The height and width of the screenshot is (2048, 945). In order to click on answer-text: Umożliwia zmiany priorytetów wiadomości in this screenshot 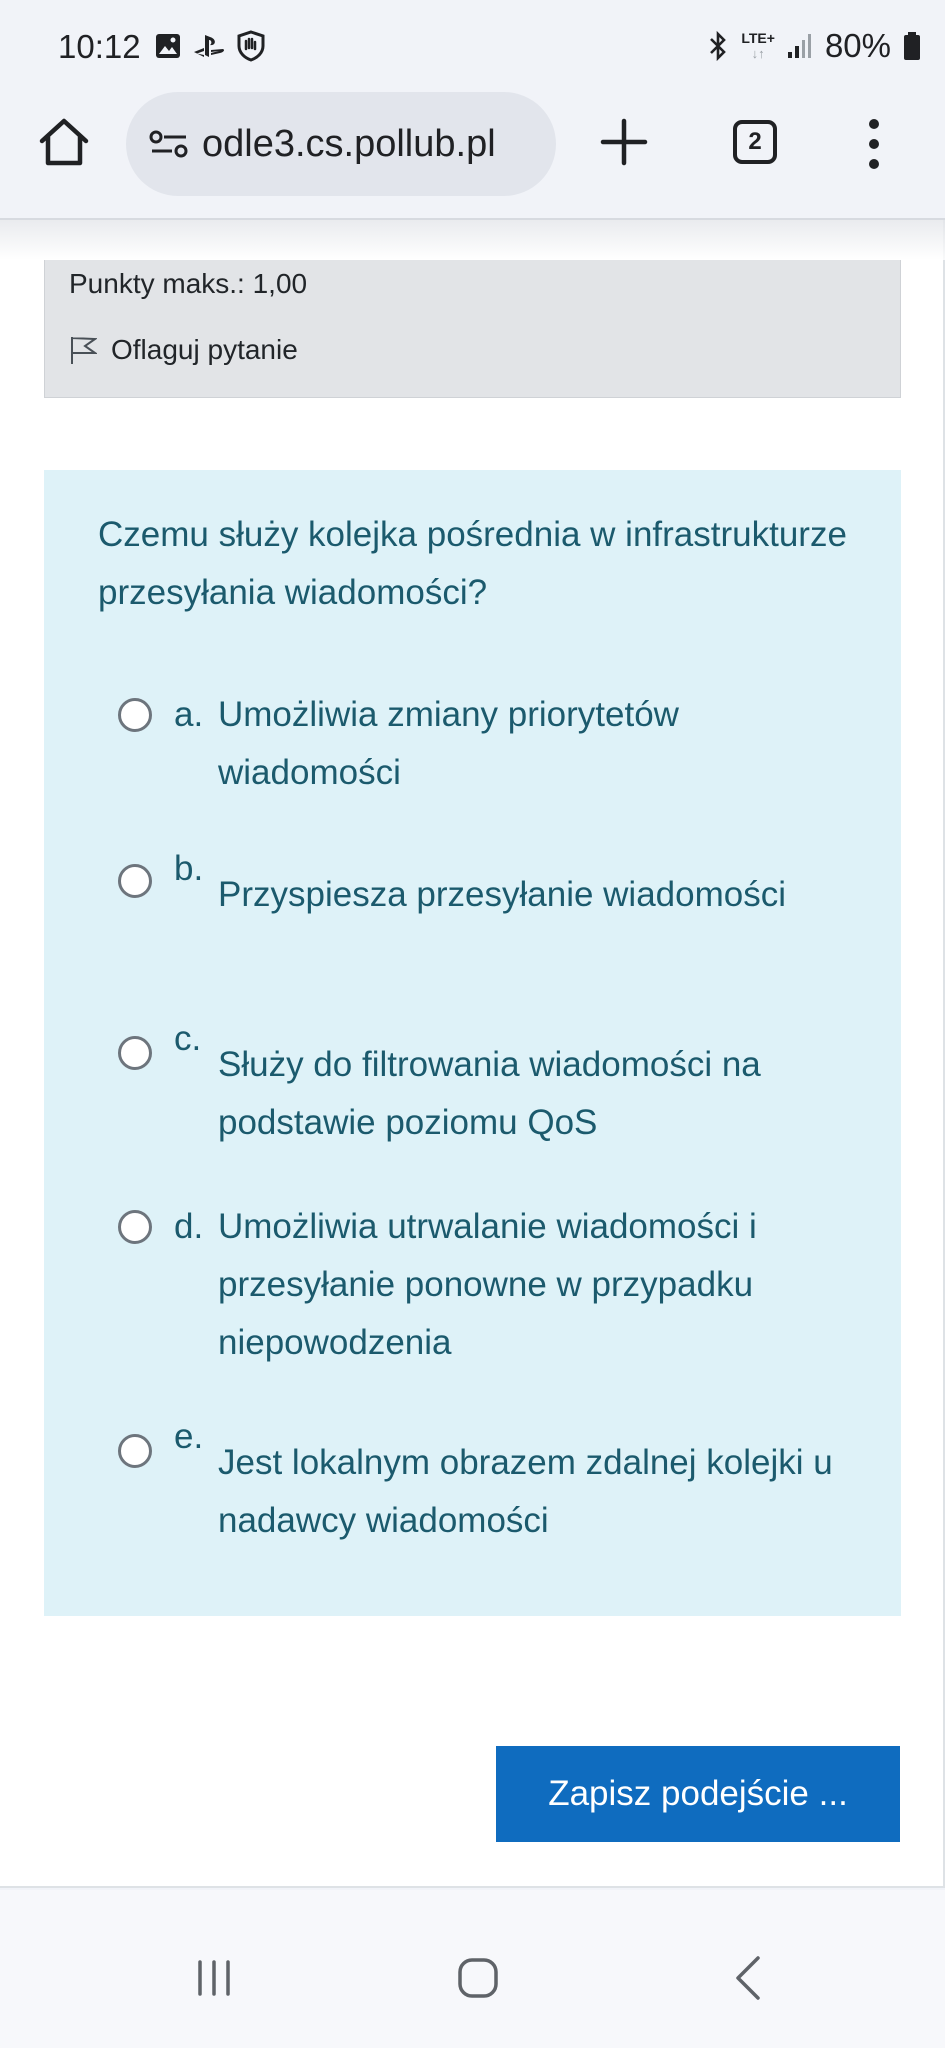, I will do `click(448, 743)`.